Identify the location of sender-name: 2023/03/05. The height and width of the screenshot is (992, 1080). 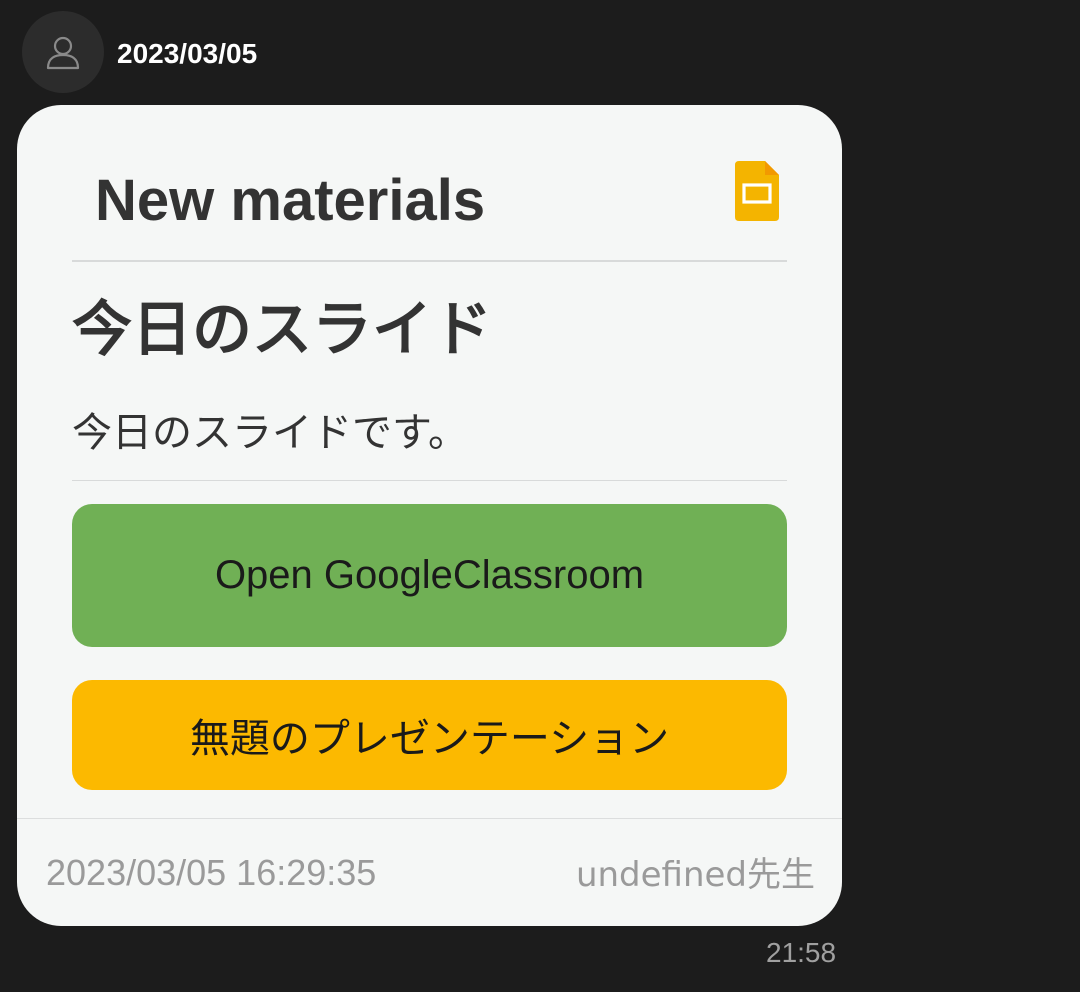
(187, 53).